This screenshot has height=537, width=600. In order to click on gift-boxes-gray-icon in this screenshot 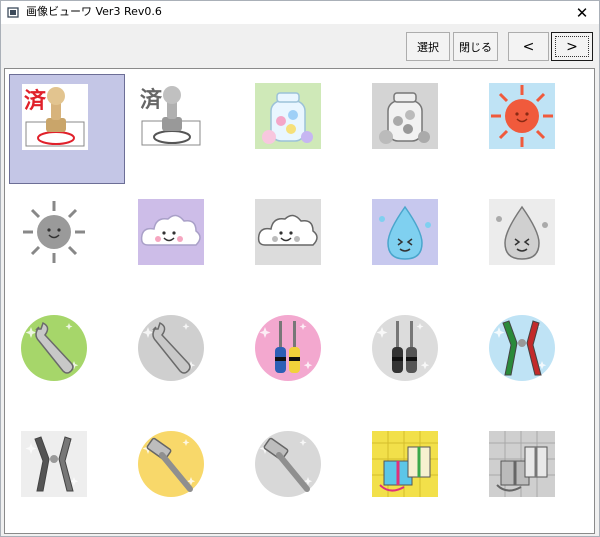, I will do `click(522, 464)`.